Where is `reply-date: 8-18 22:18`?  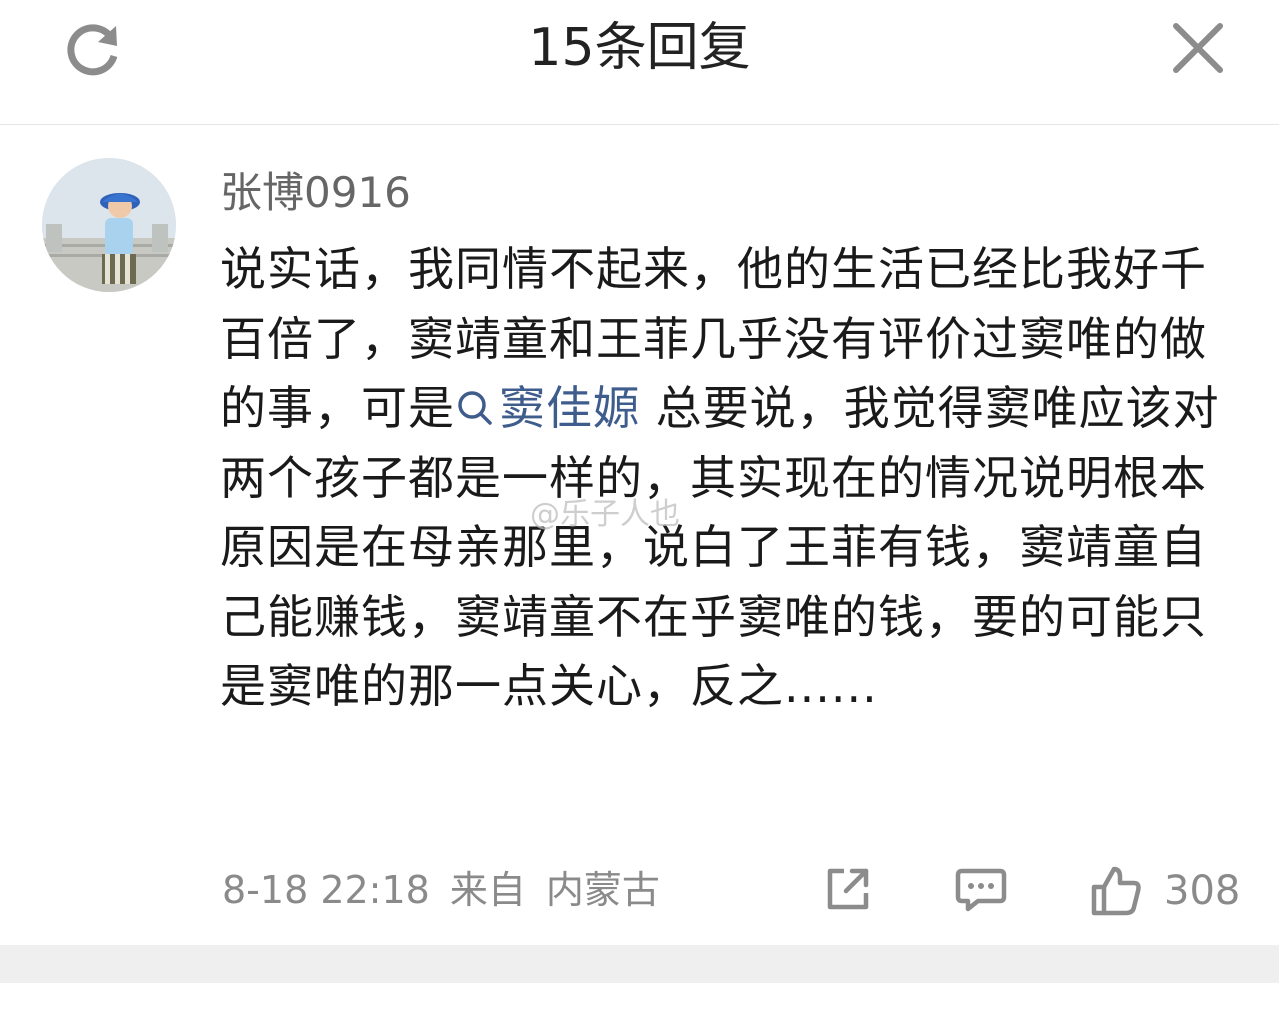 reply-date: 8-18 22:18 is located at coordinates (326, 890).